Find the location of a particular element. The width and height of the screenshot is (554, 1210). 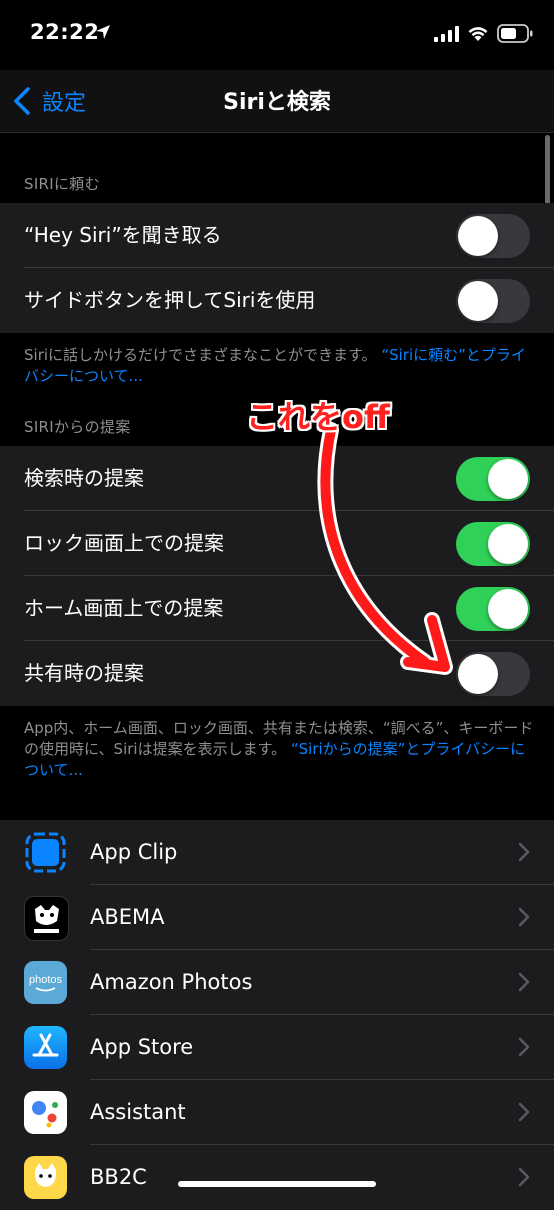

app-row-amazon-photos: photos Amazon Photos is located at coordinates (277, 982).